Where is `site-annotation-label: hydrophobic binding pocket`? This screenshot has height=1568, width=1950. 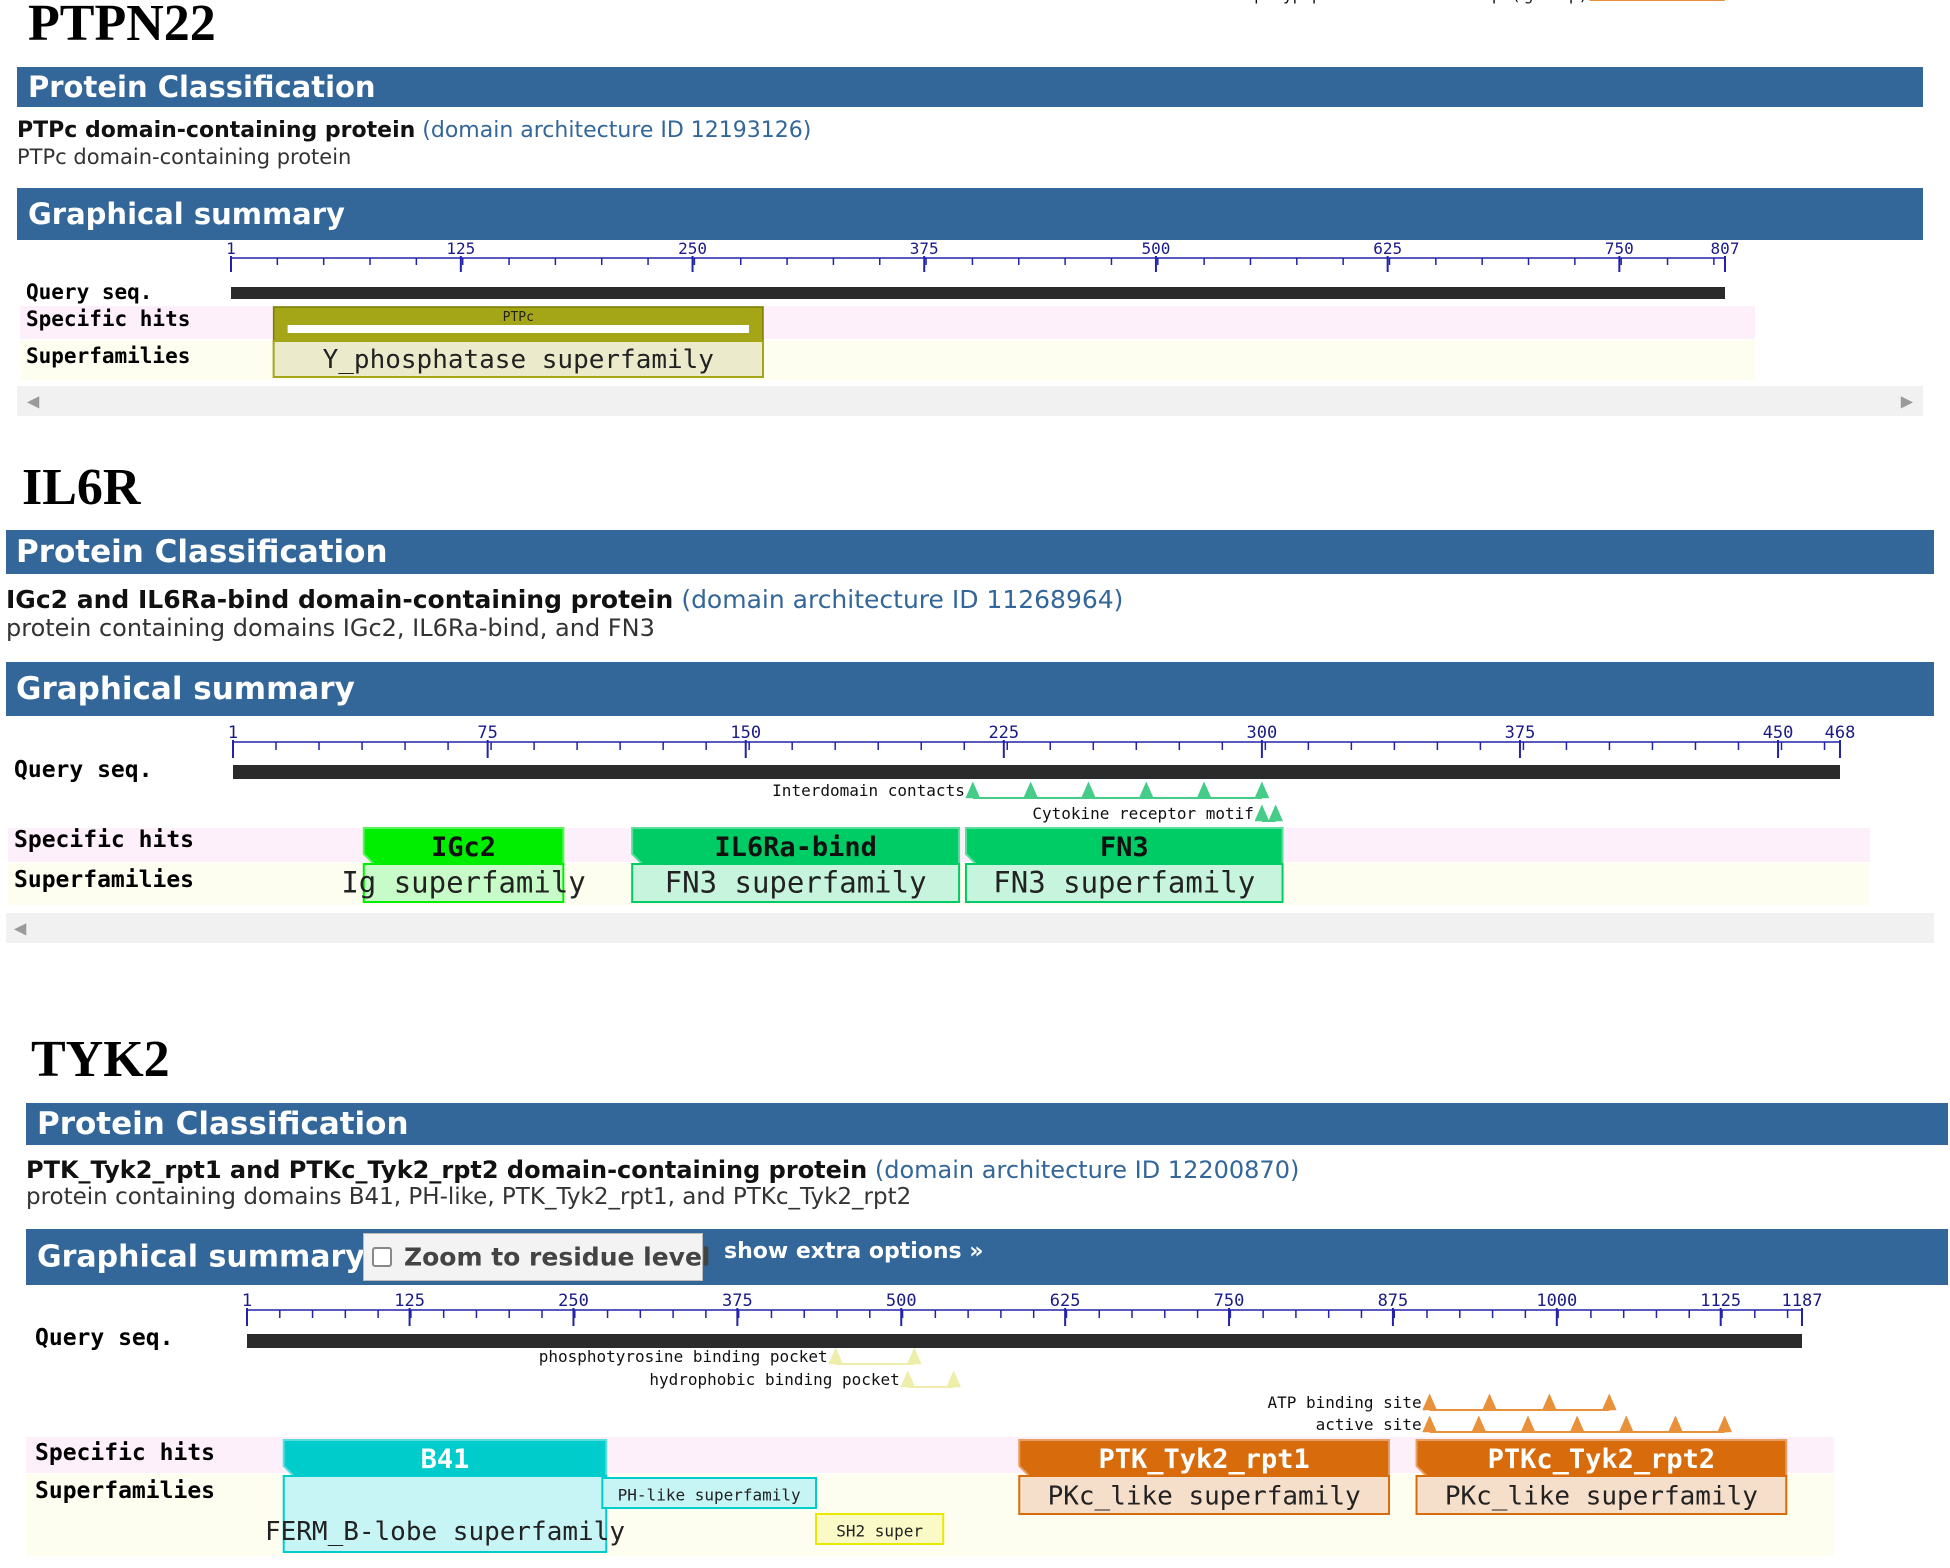
site-annotation-label: hydrophobic binding pocket is located at coordinates (774, 1379).